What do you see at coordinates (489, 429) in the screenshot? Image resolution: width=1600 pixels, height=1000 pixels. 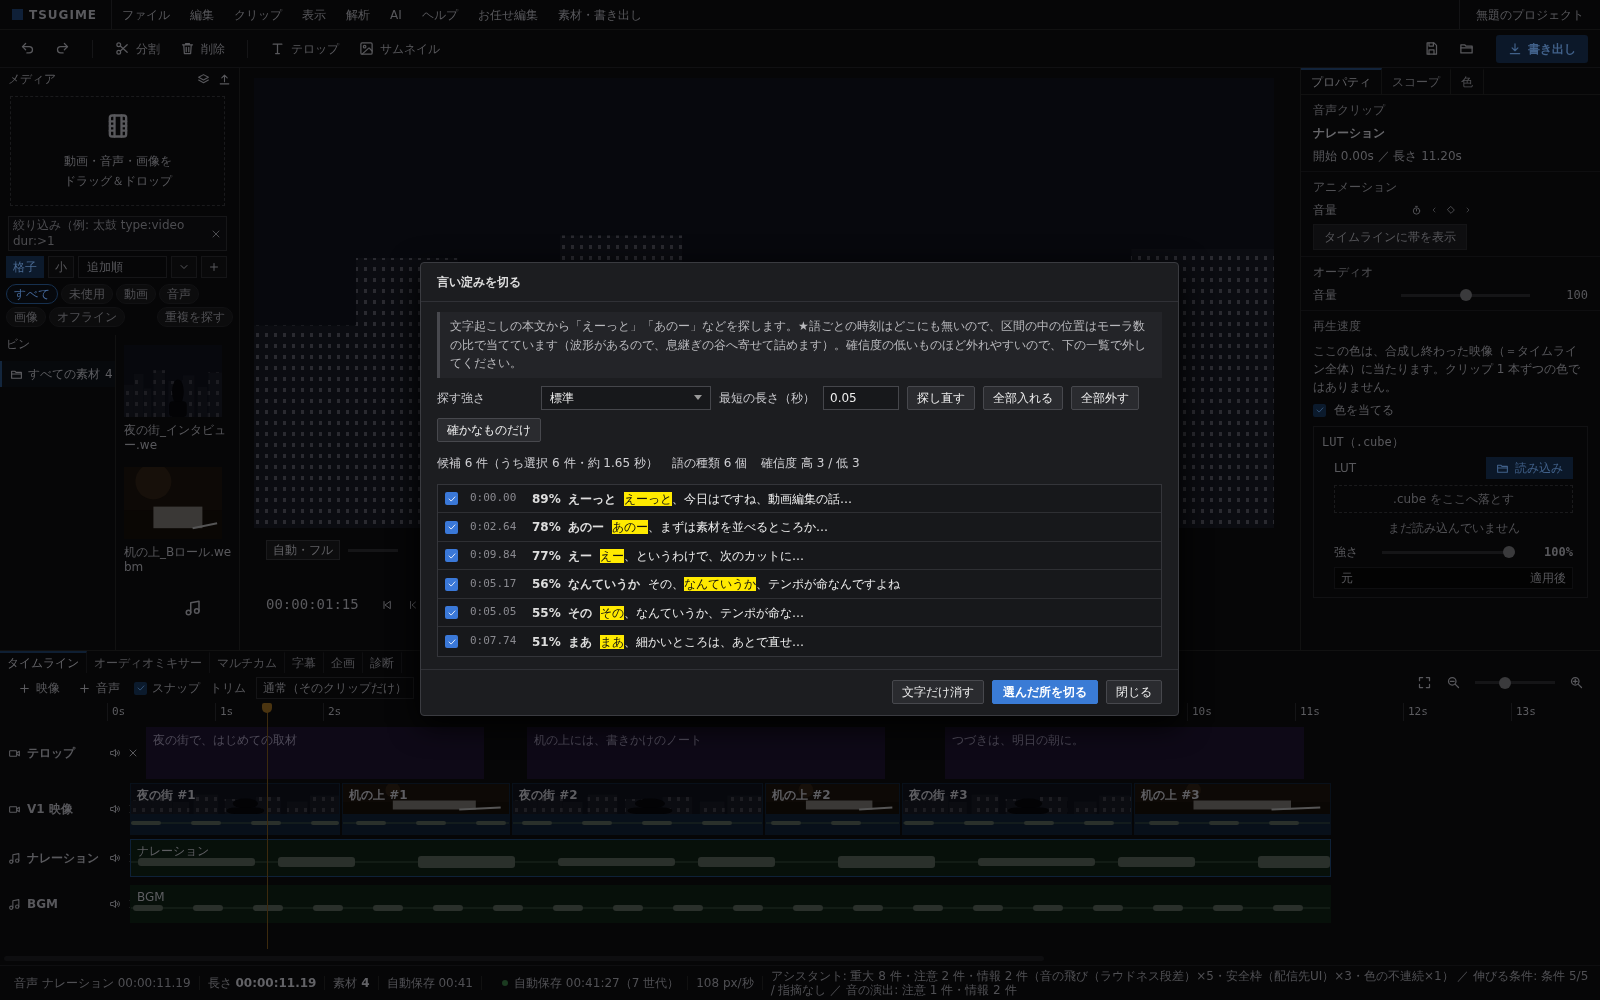 I see `action-button: 確かなものだけ` at bounding box center [489, 429].